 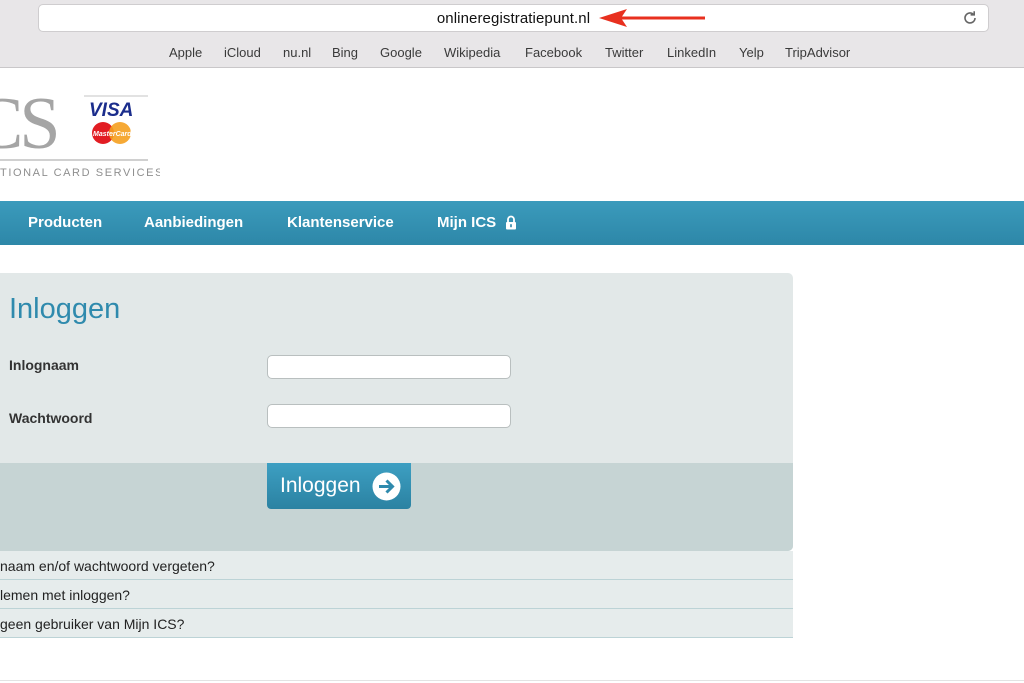 What do you see at coordinates (970, 18) in the screenshot?
I see `reload-icon` at bounding box center [970, 18].